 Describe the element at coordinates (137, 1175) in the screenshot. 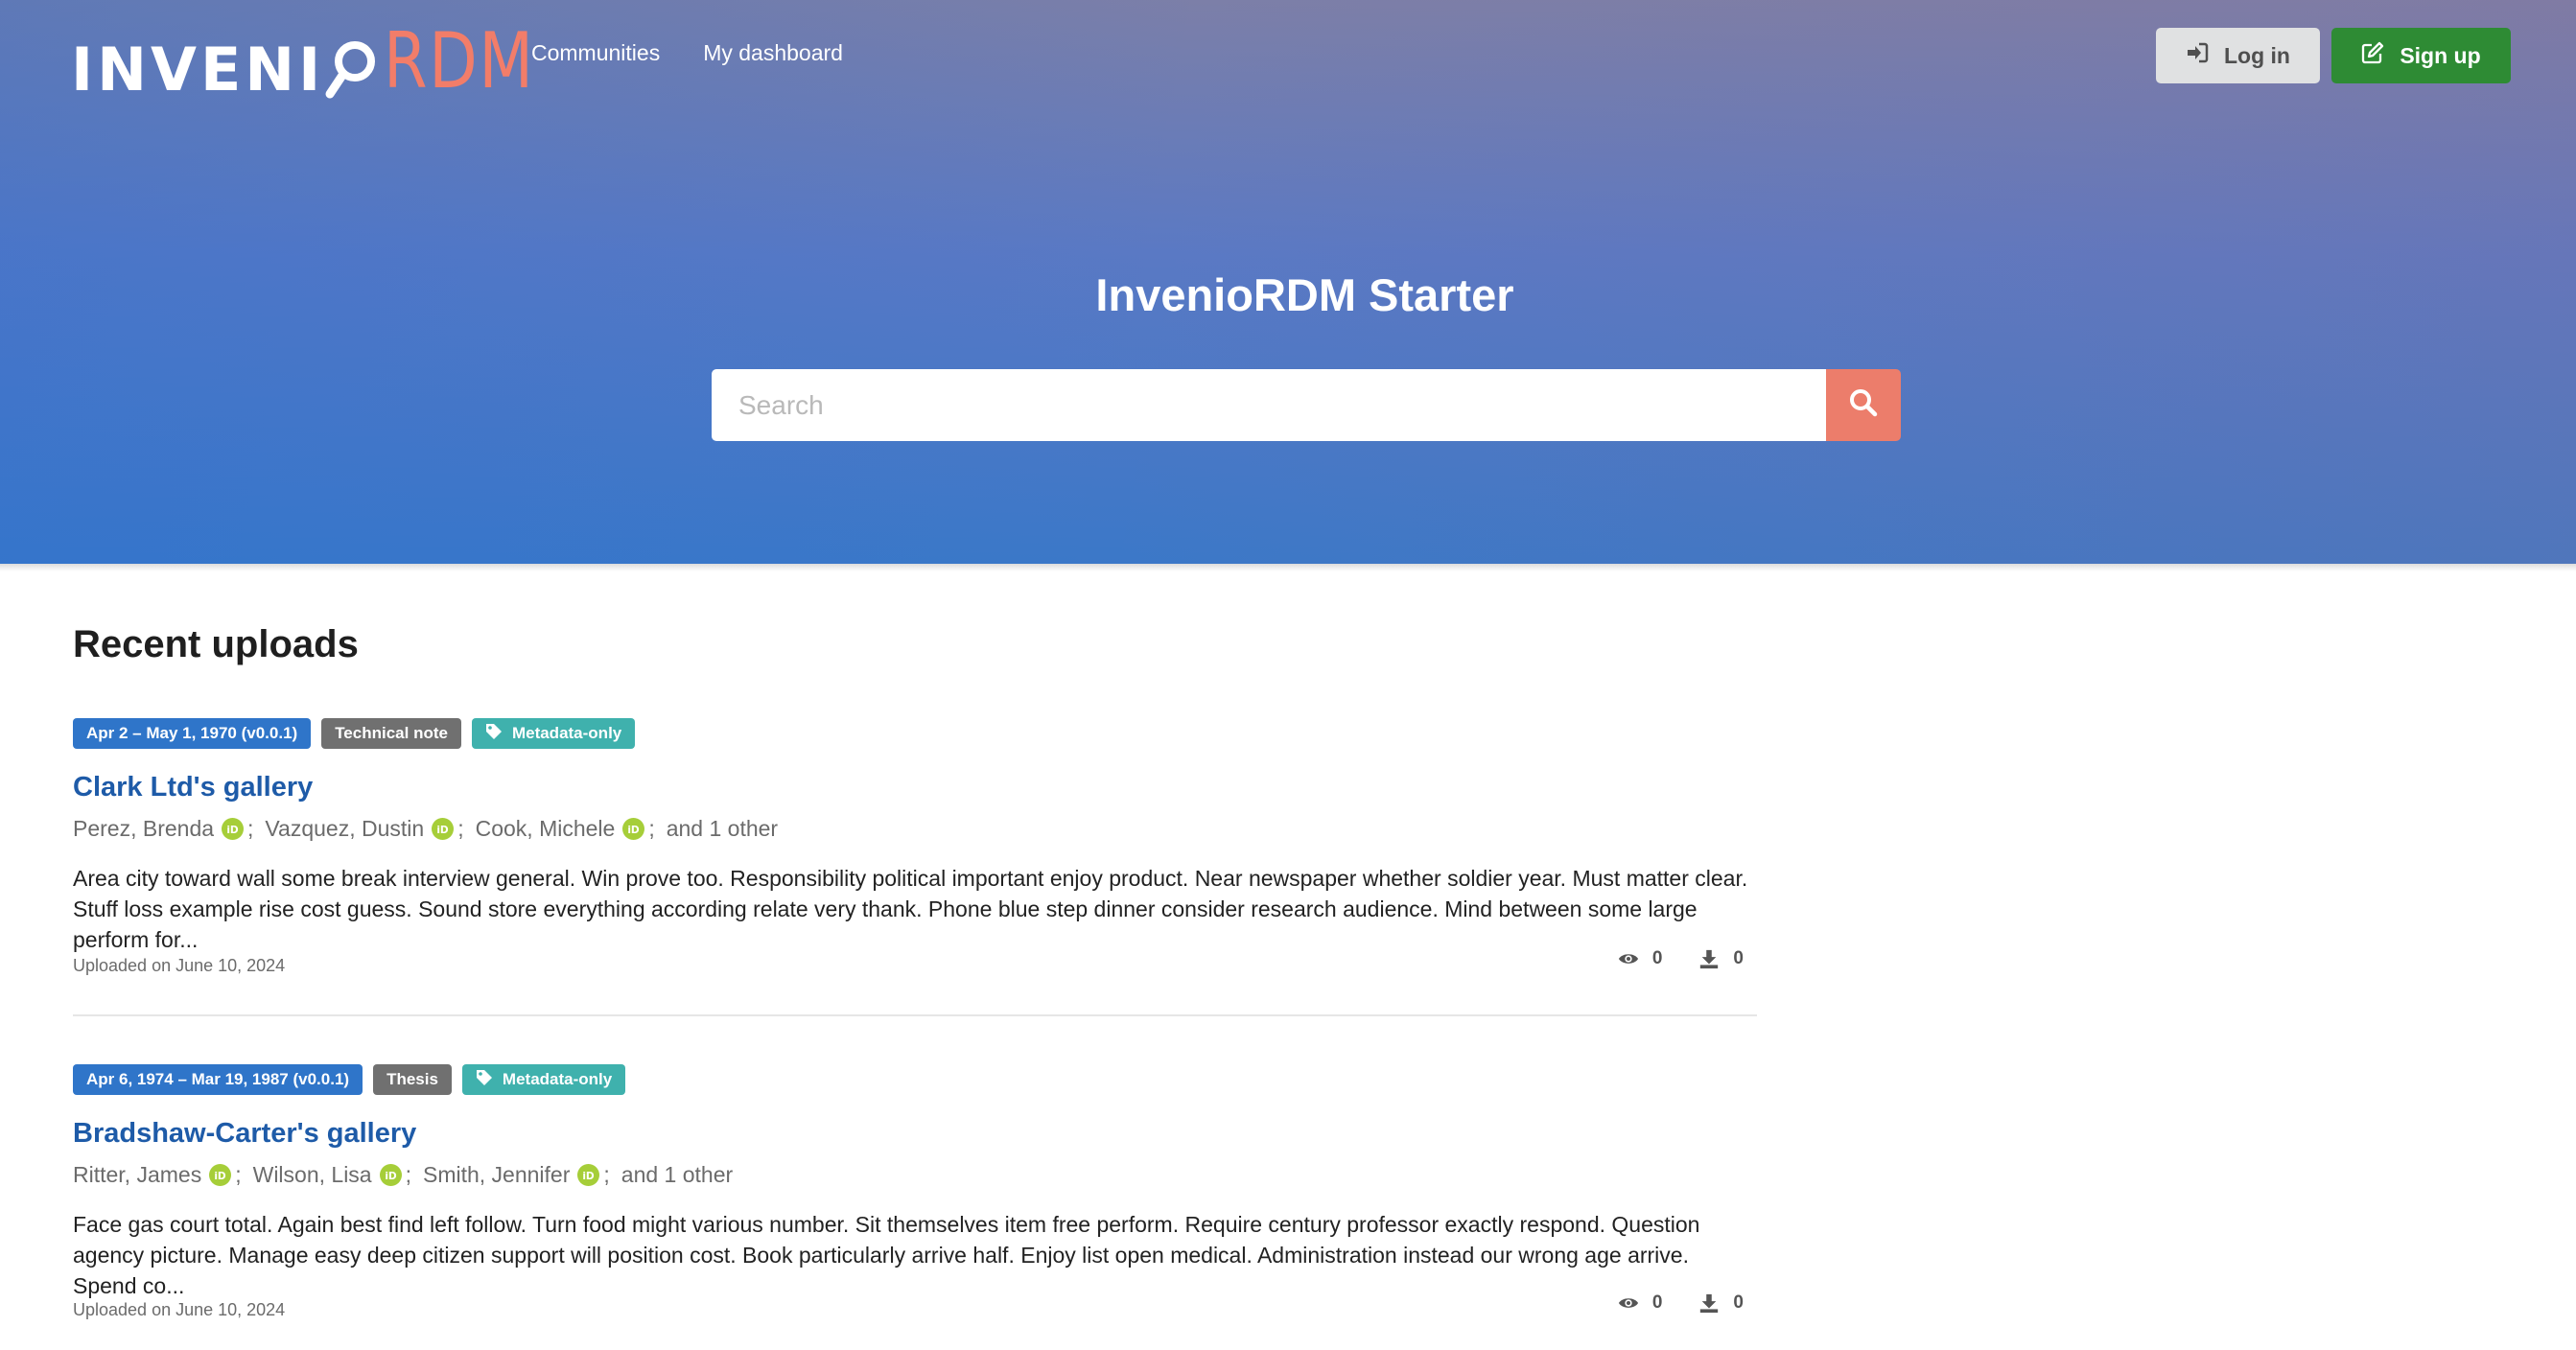

I see `creator-name: Ritter, James` at that location.